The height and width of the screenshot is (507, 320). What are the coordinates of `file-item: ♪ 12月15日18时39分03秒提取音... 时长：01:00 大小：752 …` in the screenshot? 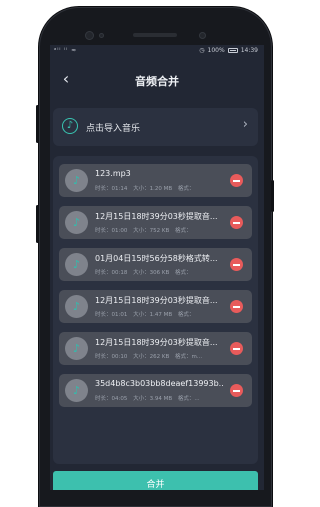 It's located at (155, 222).